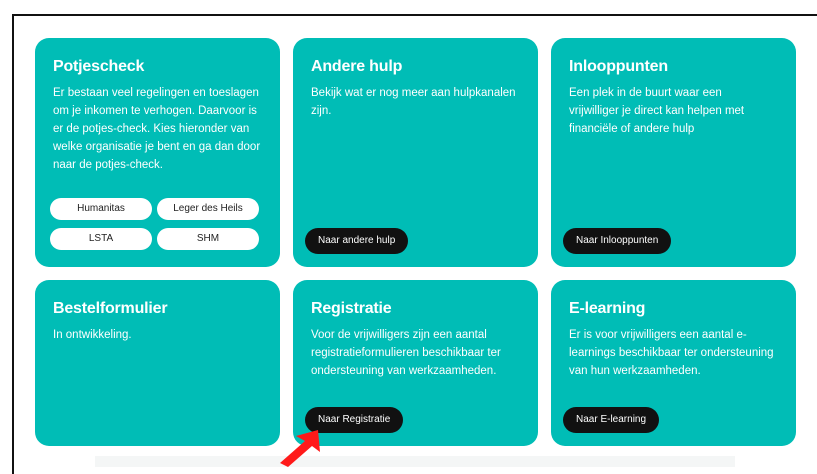 The width and height of the screenshot is (817, 474). Describe the element at coordinates (208, 239) in the screenshot. I see `pill-shm: SHM` at that location.